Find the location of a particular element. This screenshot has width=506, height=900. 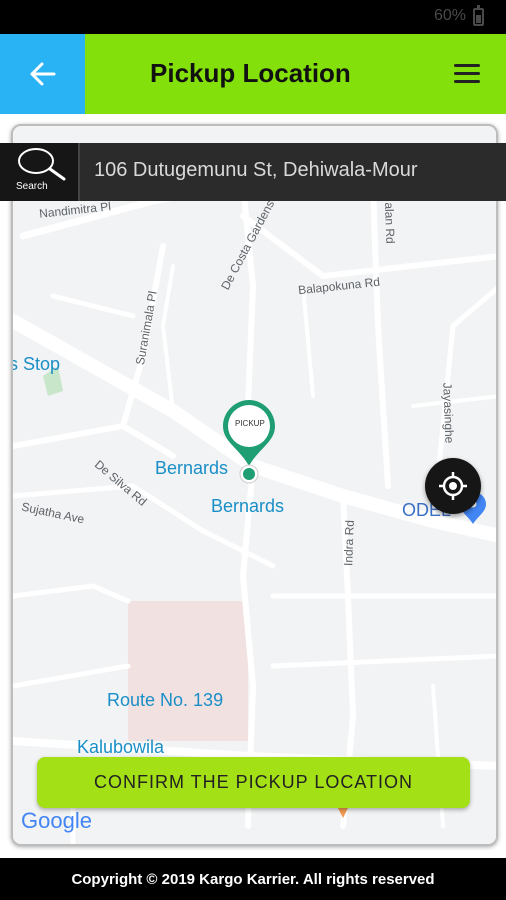

battery-percentage: 60% is located at coordinates (449, 15).